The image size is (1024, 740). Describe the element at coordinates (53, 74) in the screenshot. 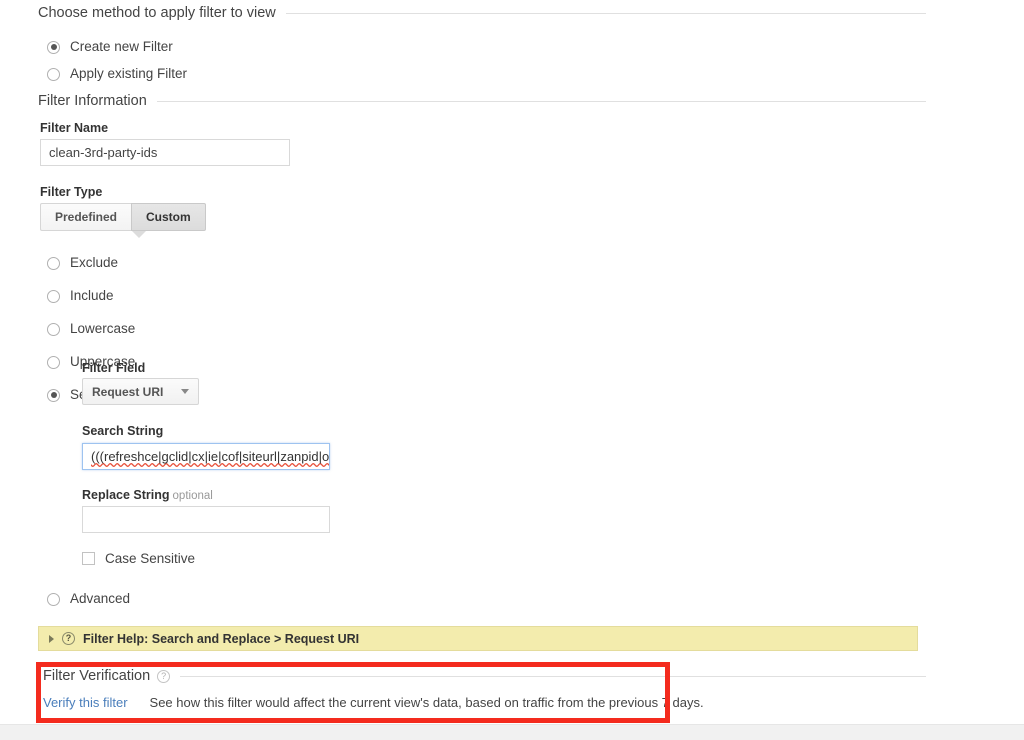

I see `radio-apply-existing-filter-indicator` at that location.